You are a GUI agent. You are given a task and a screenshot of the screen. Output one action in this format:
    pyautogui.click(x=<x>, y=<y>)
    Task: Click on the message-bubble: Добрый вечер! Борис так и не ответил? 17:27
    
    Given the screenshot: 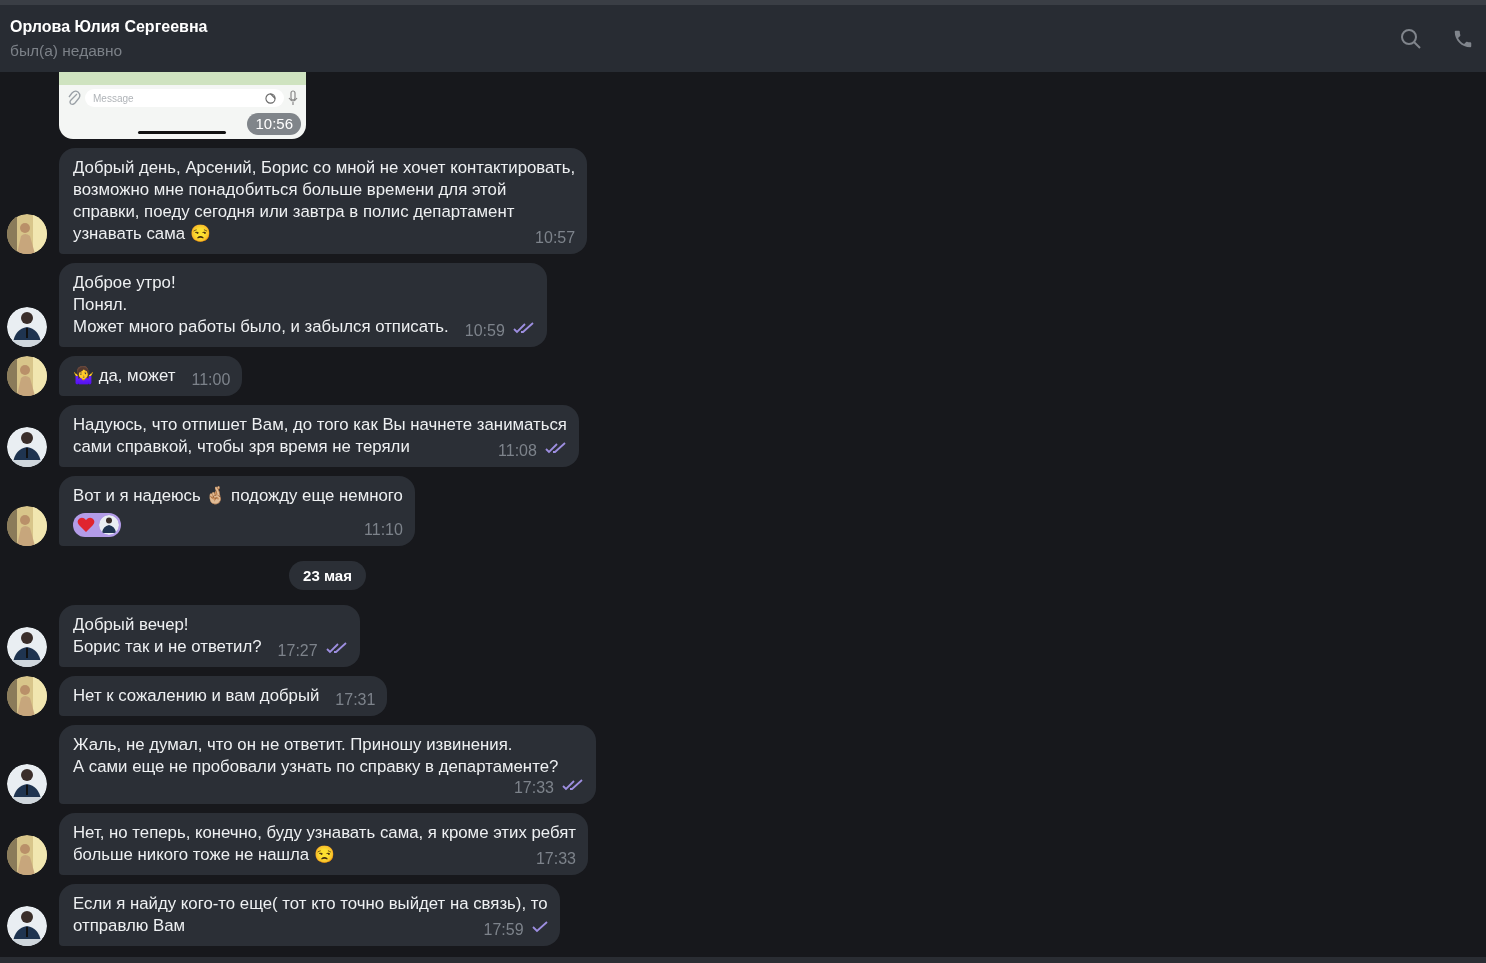 What is the action you would take?
    pyautogui.click(x=209, y=636)
    